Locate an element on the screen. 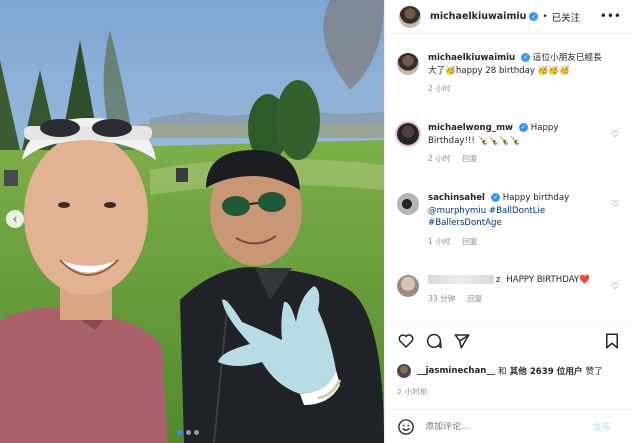 The height and width of the screenshot is (443, 632). comment-username: sachinsahel is located at coordinates (456, 198).